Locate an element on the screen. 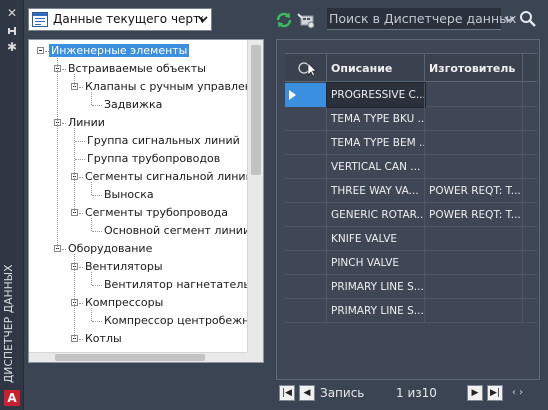 The image size is (548, 410). tree-node: Компрессор центробежный is located at coordinates (174, 320).